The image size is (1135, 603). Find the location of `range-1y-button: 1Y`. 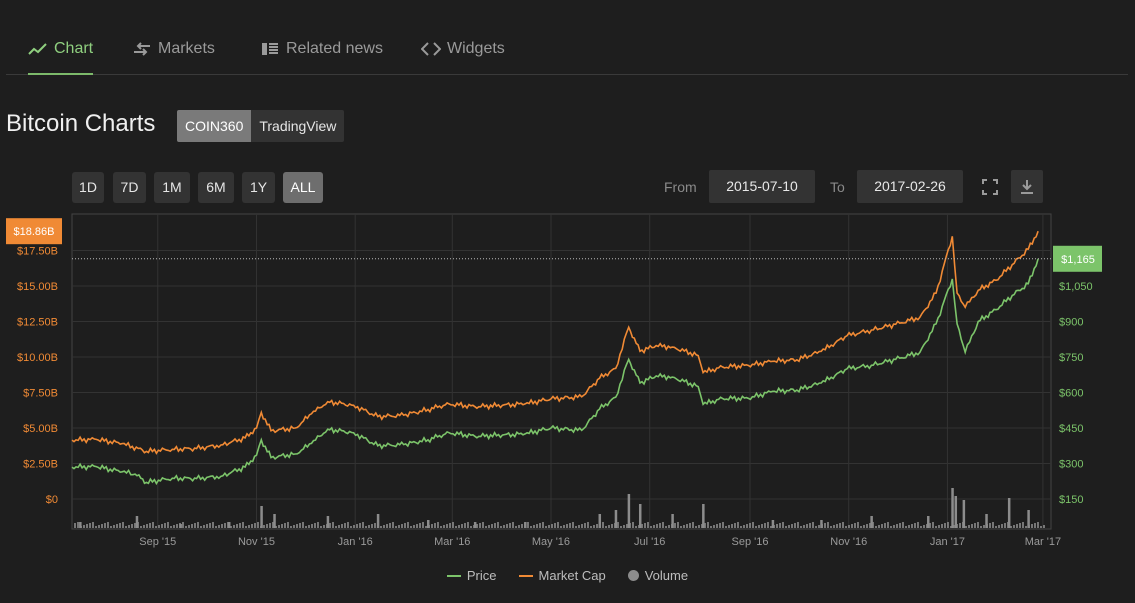

range-1y-button: 1Y is located at coordinates (258, 187).